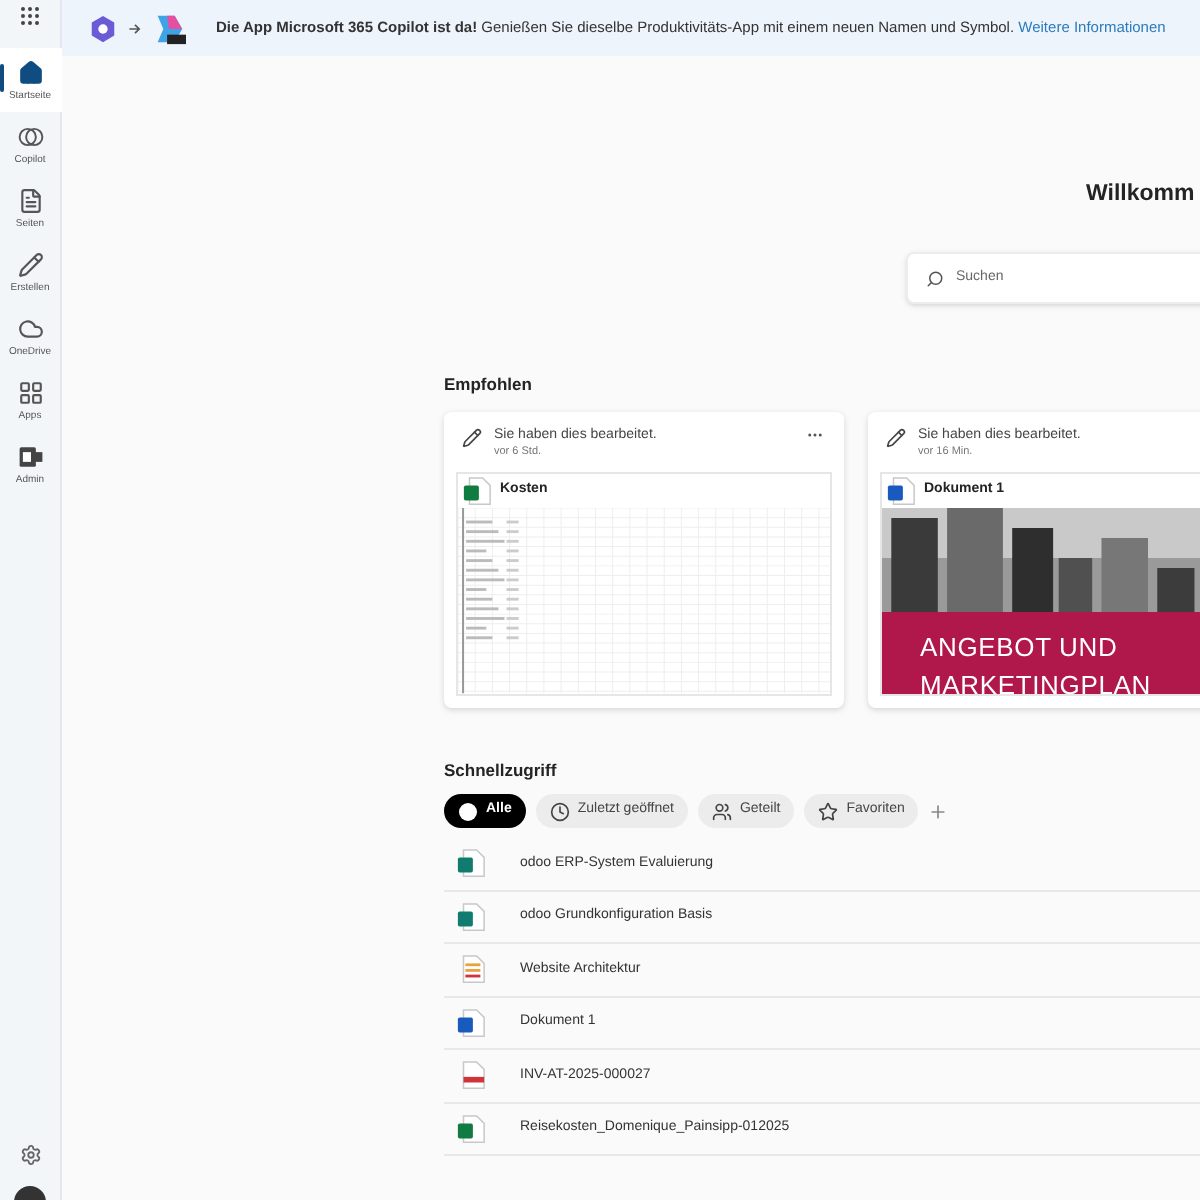  Describe the element at coordinates (935, 278) in the screenshot. I see `search-icon` at that location.